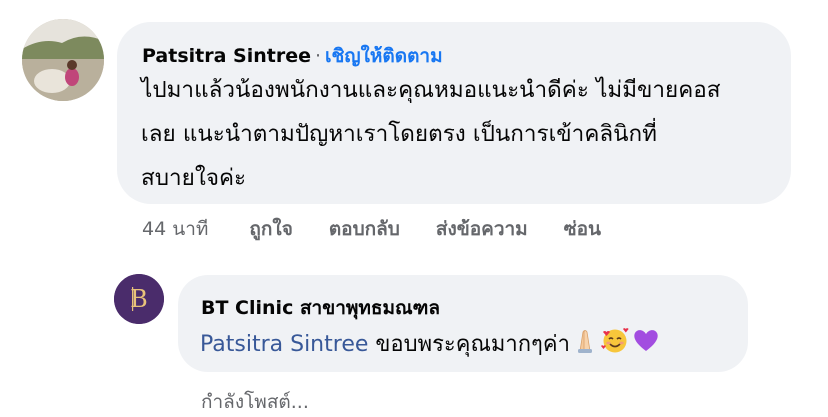 Image resolution: width=828 pixels, height=417 pixels. Describe the element at coordinates (364, 229) in the screenshot. I see `reply-button: ตอบกลับ` at that location.